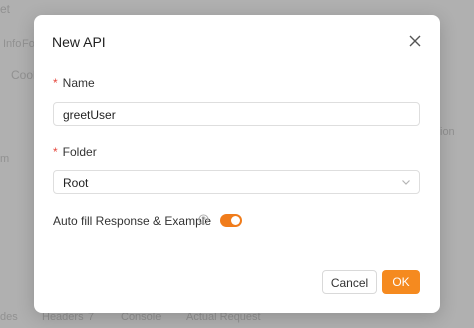 The width and height of the screenshot is (474, 328). I want to click on close-icon, so click(415, 41).